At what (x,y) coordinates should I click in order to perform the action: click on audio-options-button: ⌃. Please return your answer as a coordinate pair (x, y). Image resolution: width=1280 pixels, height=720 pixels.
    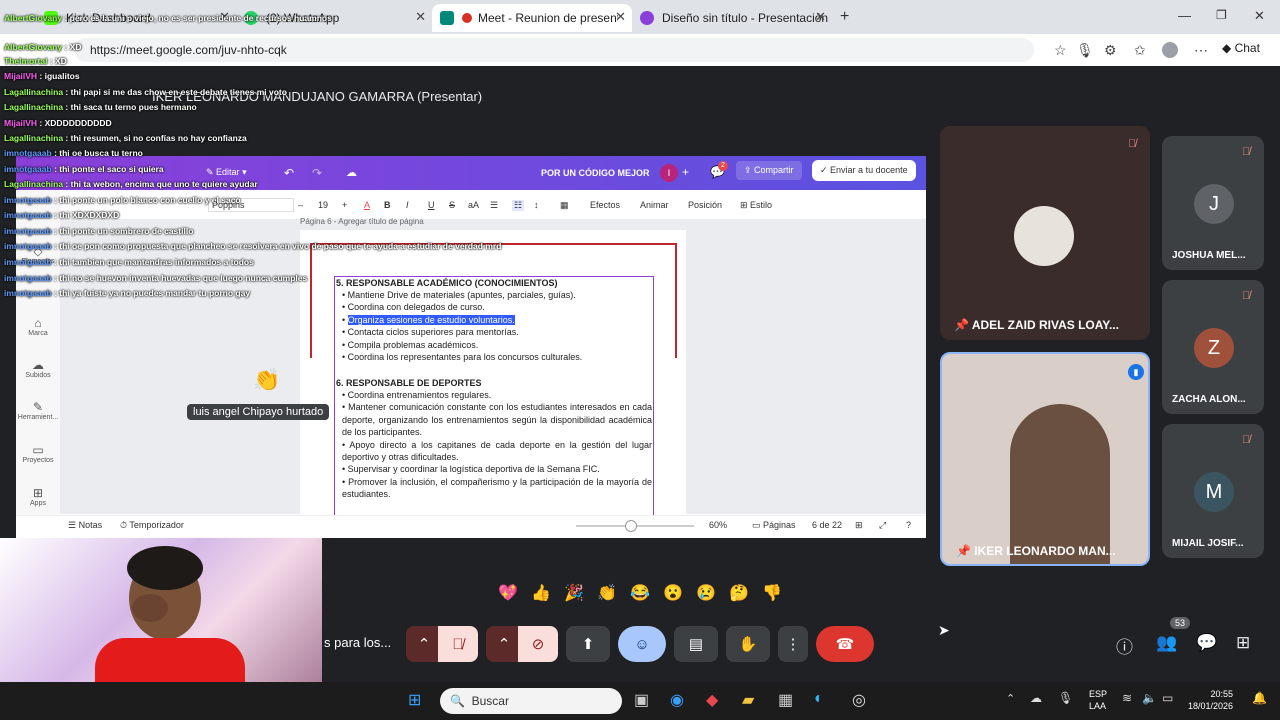
    Looking at the image, I should click on (424, 644).